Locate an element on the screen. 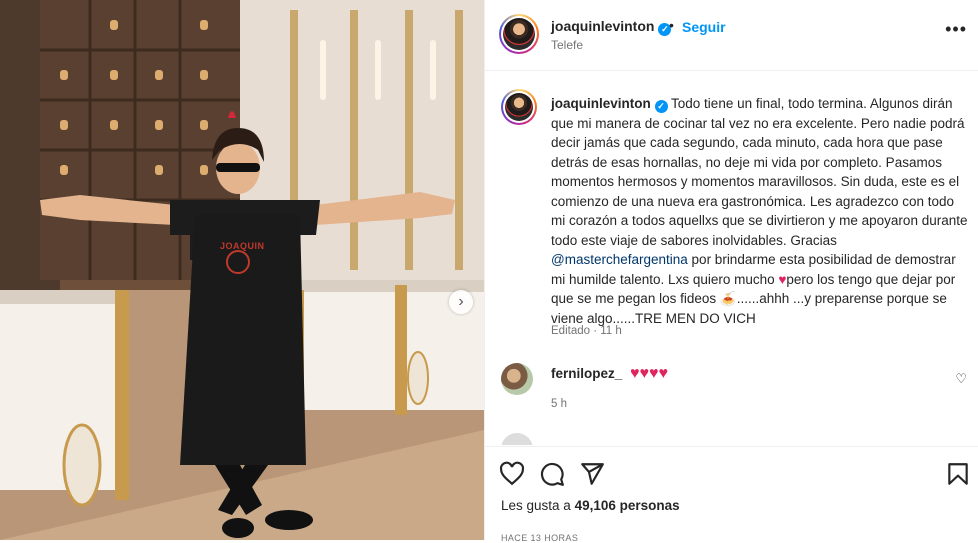 The image size is (978, 543). chevron-right-icon: › is located at coordinates (461, 301).